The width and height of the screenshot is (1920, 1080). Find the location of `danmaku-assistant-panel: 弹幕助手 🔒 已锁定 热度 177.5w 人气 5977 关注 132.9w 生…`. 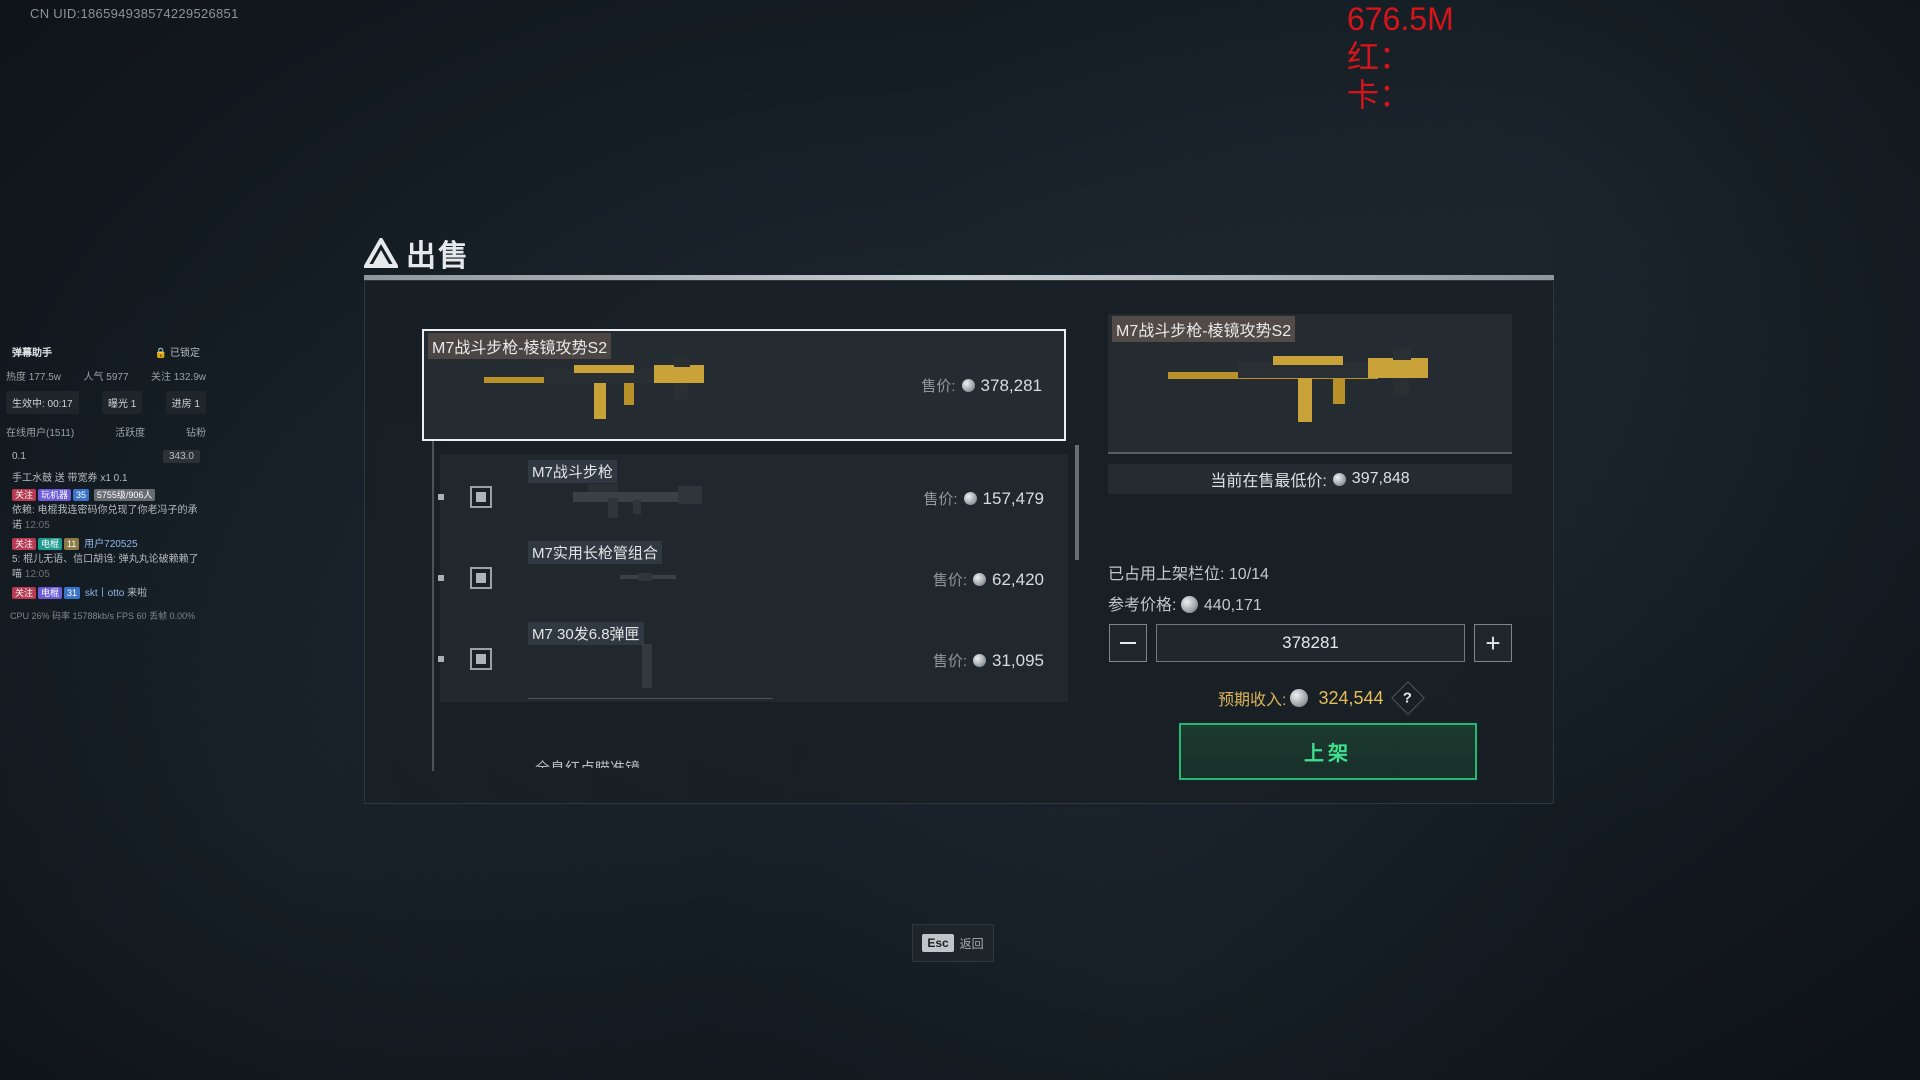

danmaku-assistant-panel: 弹幕助手 🔒 已锁定 热度 177.5w 人气 5977 关注 132.9w 生… is located at coordinates (106, 484).